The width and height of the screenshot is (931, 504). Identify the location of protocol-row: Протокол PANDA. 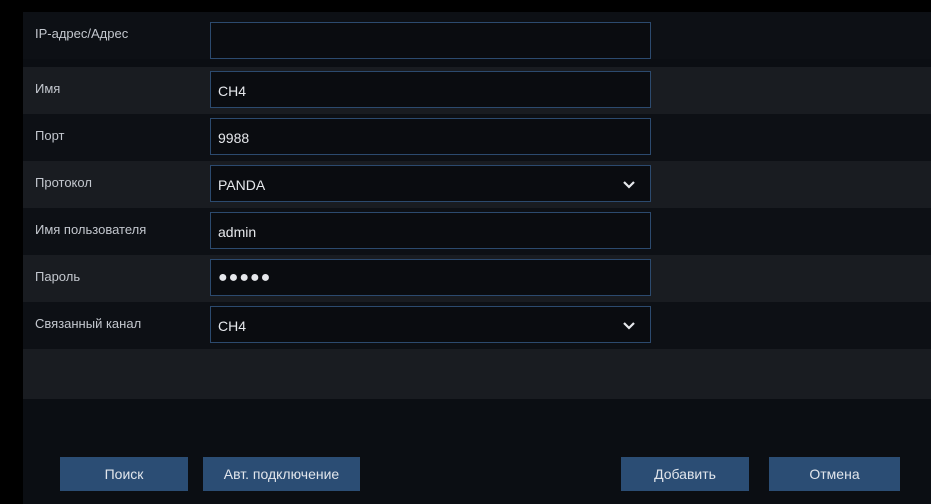
(477, 184).